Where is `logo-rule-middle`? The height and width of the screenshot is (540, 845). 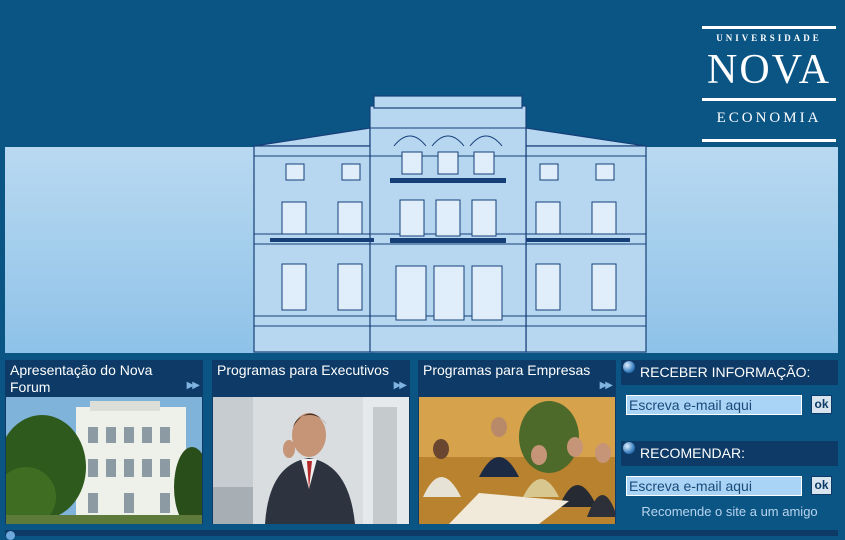 logo-rule-middle is located at coordinates (769, 99).